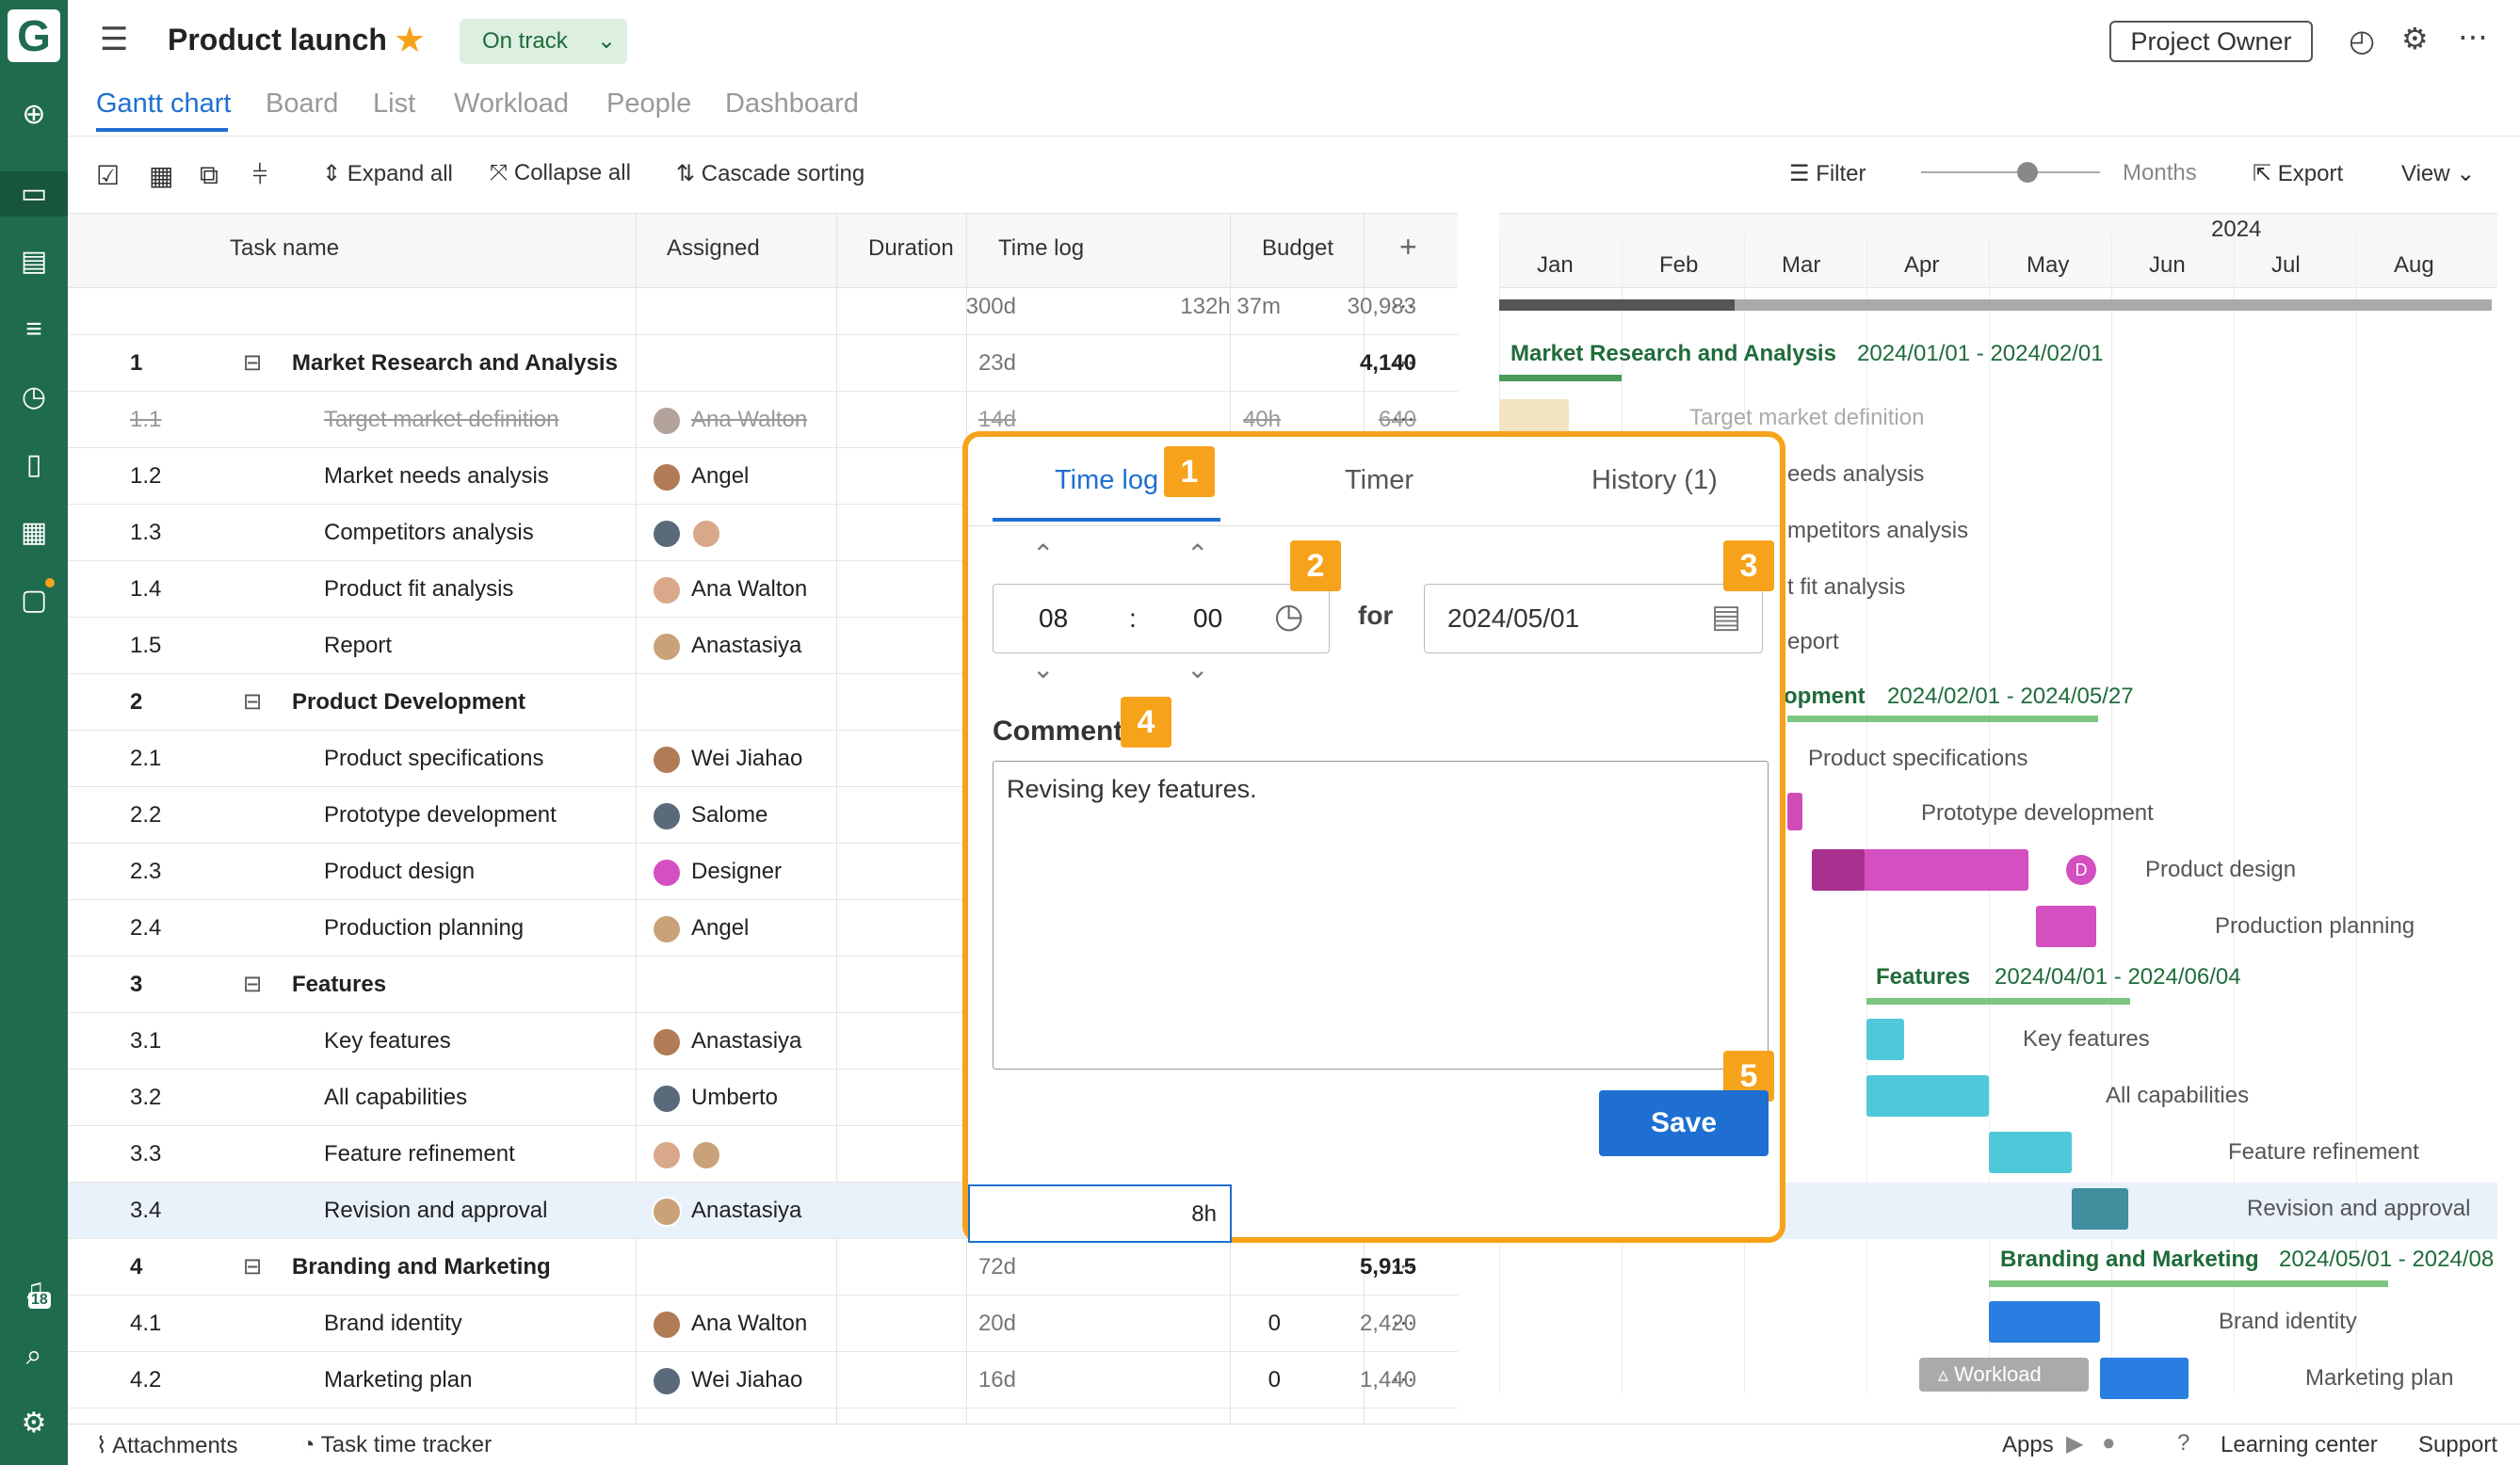 The height and width of the screenshot is (1465, 2520). Describe the element at coordinates (480, 815) in the screenshot. I see `task-name: Prototype development` at that location.